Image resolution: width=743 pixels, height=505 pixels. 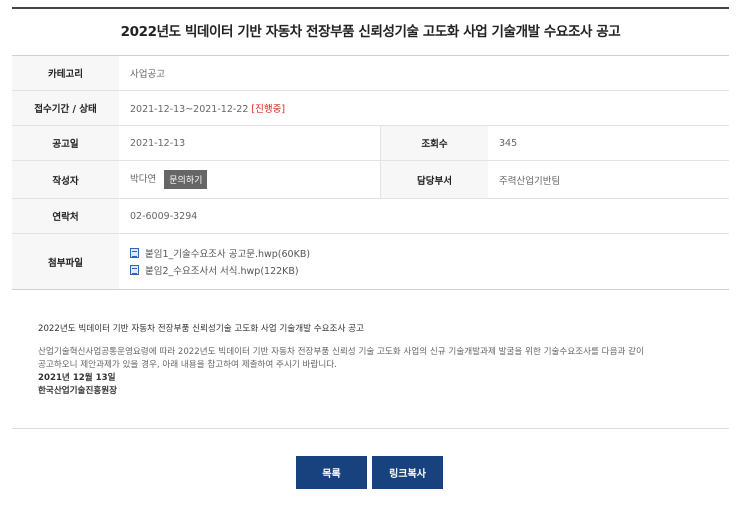 What do you see at coordinates (424, 73) in the screenshot?
I see `category-value: 사업공고` at bounding box center [424, 73].